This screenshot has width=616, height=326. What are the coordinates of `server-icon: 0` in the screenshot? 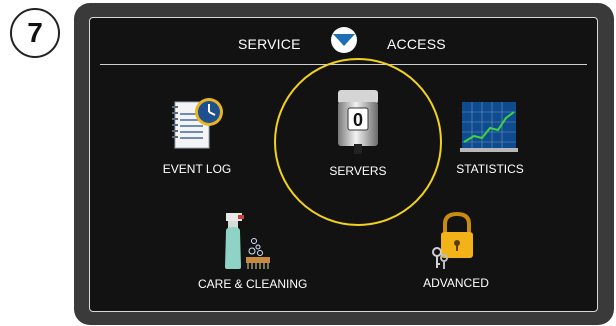 It's located at (358, 122).